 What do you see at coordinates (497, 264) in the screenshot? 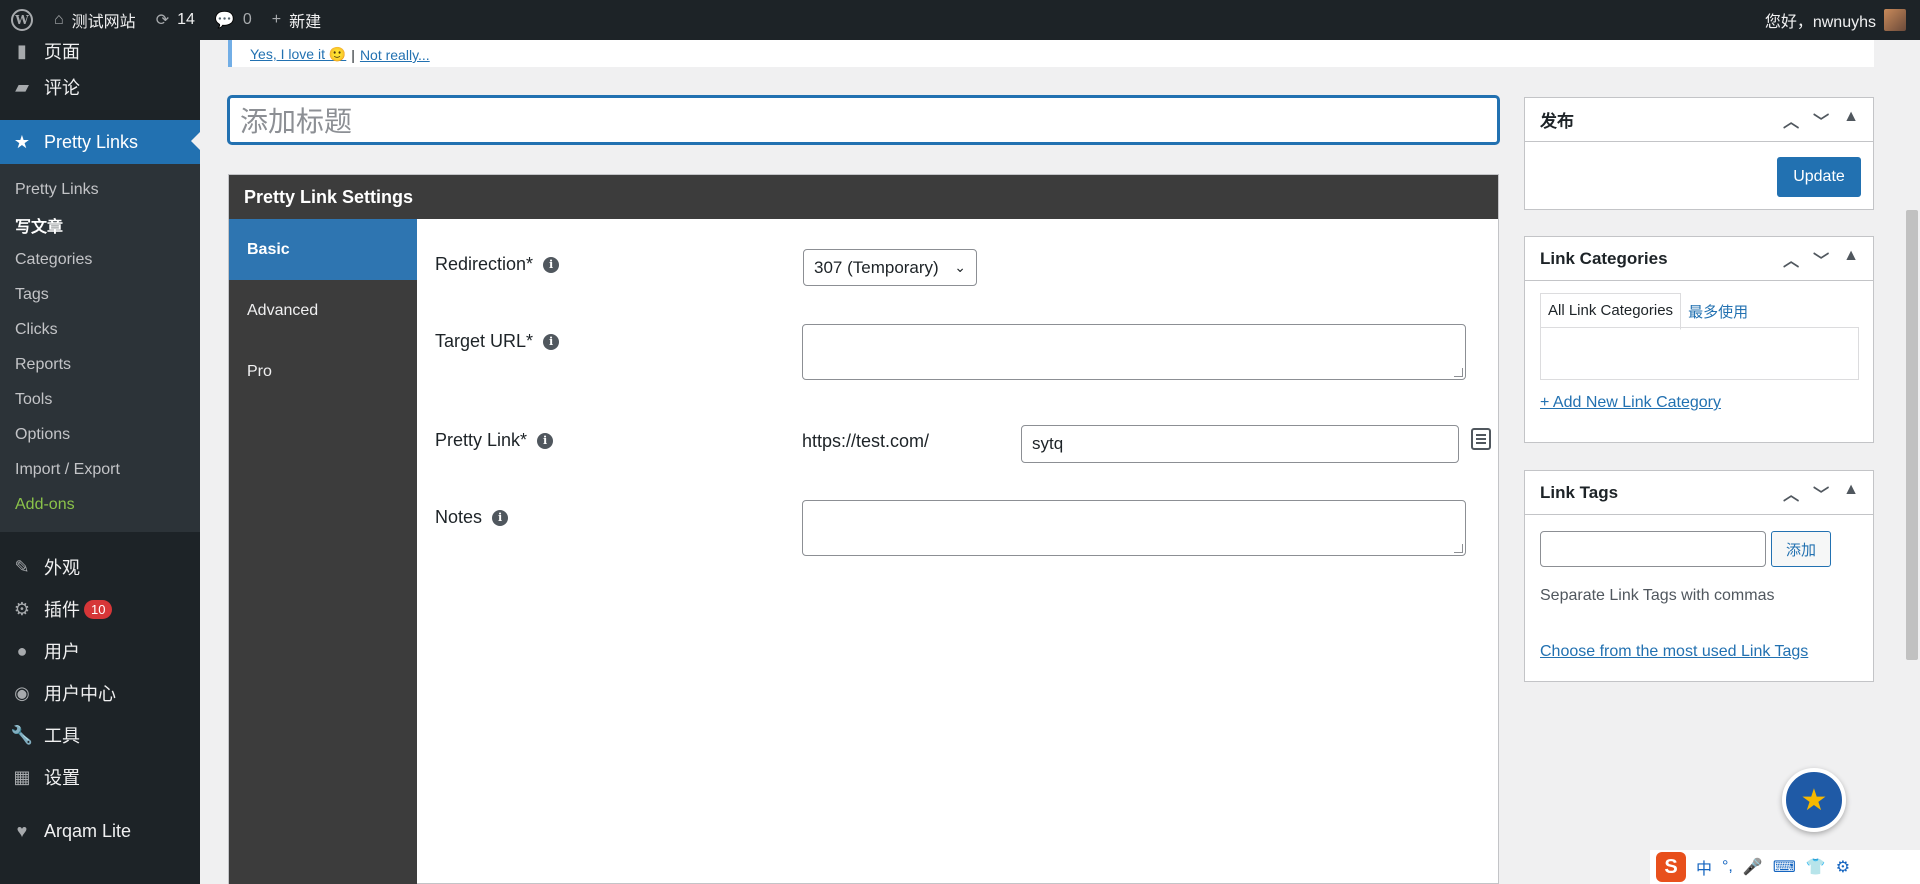
I see `redirection-row-label: Redirection* i` at bounding box center [497, 264].